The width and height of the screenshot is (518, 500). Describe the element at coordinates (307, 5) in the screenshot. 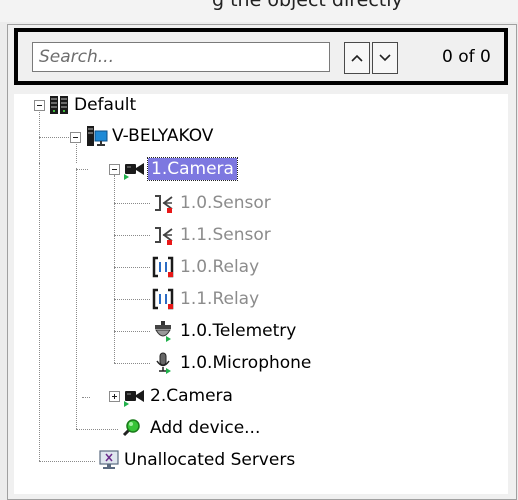

I see `window-title-text: g the object directly` at that location.